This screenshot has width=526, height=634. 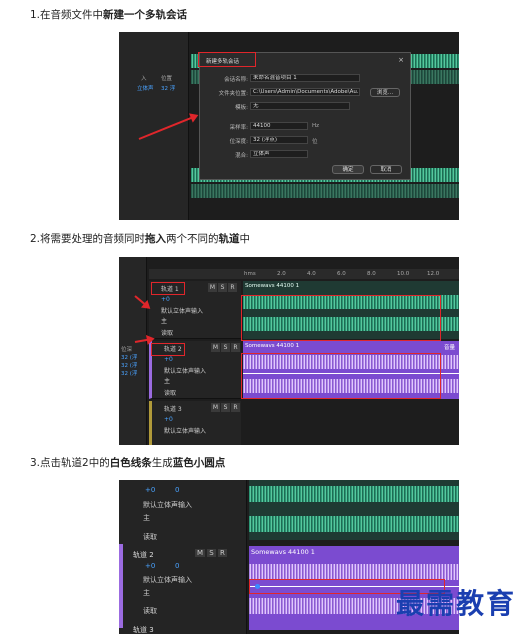 I want to click on template-label: 模板:, so click(x=241, y=108).